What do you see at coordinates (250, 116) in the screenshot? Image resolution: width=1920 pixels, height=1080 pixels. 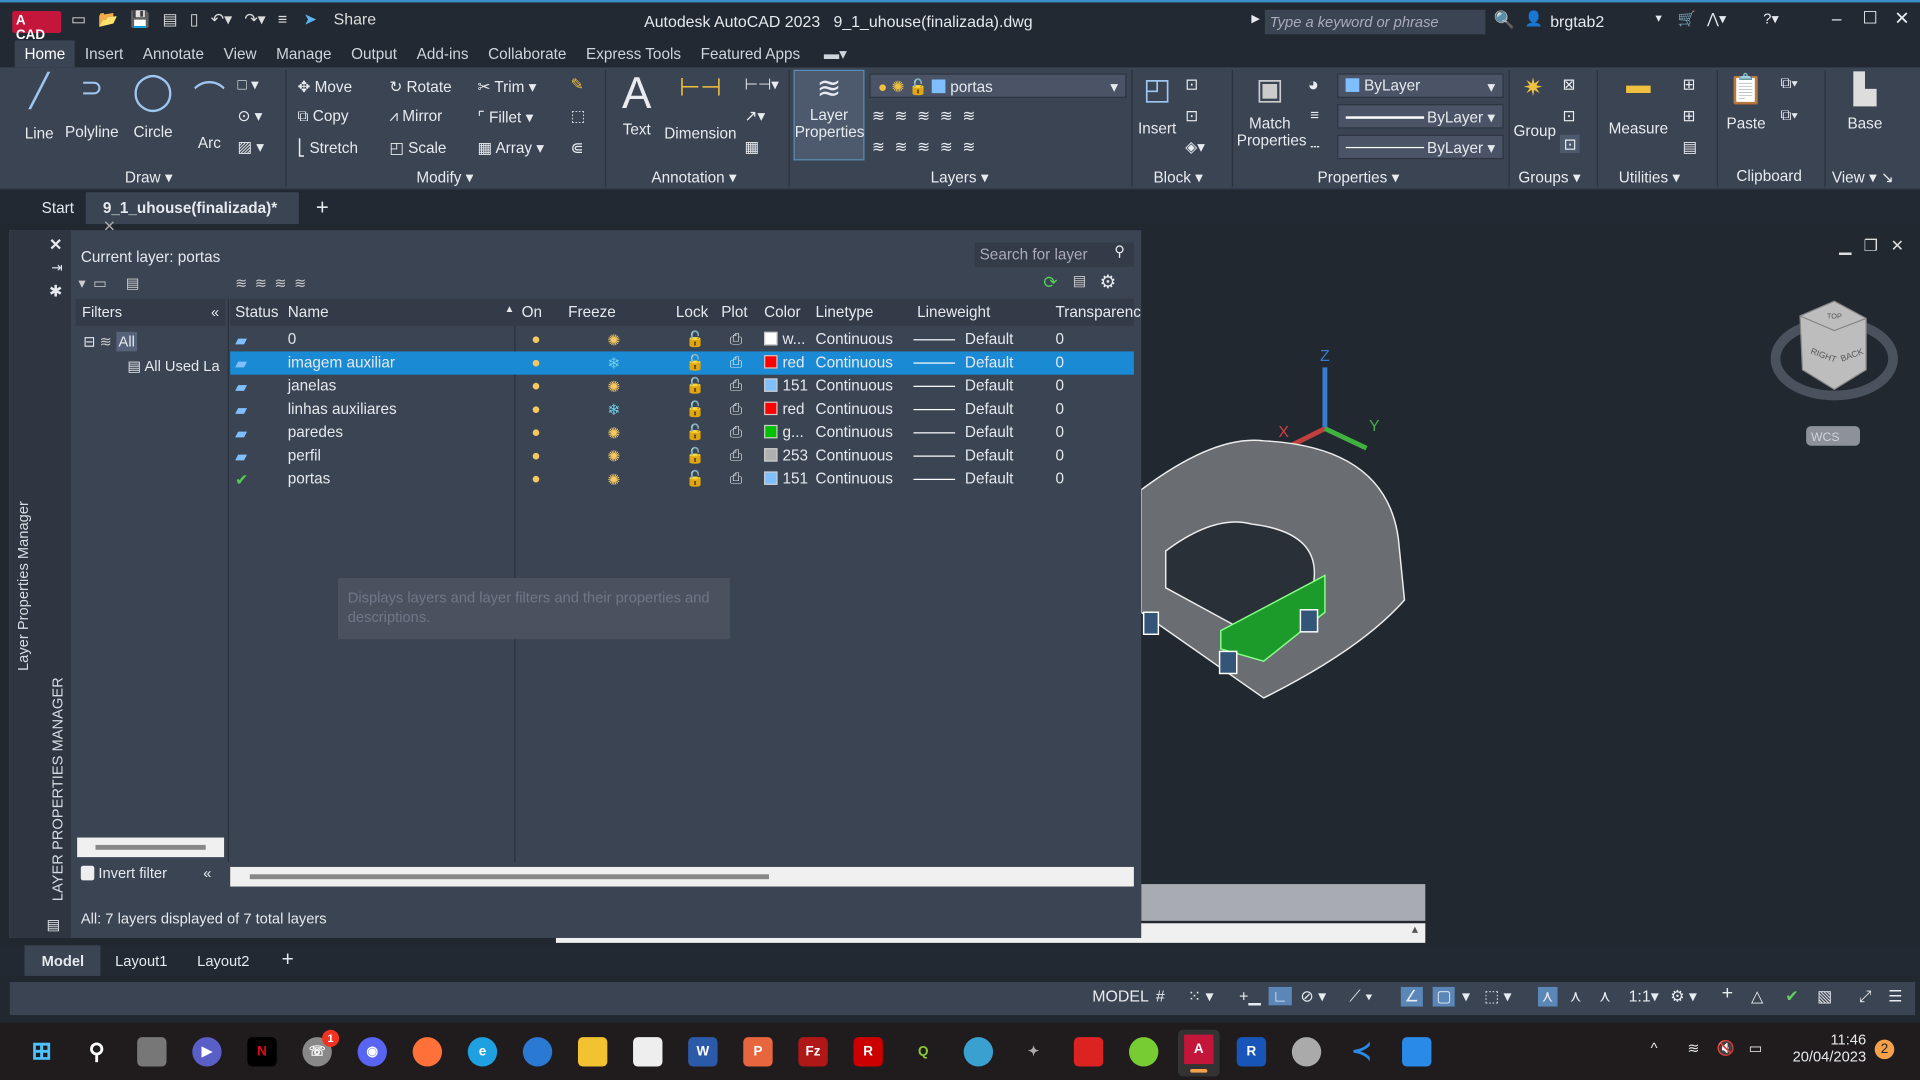 I see `ellipse-icon: ⊙ ▾` at bounding box center [250, 116].